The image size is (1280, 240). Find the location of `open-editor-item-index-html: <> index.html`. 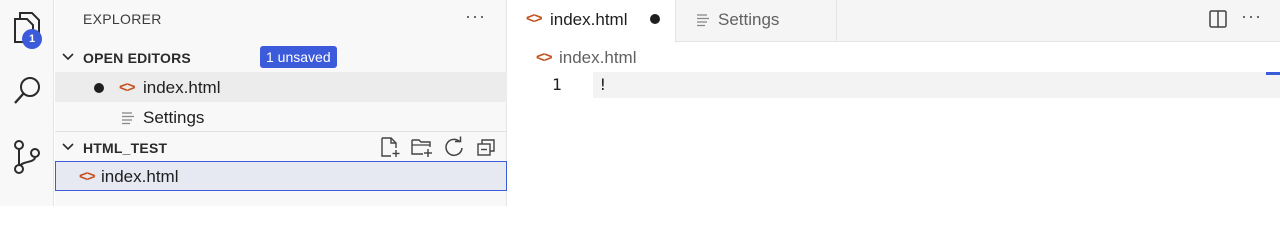

open-editor-item-index-html: <> index.html is located at coordinates (281, 87).